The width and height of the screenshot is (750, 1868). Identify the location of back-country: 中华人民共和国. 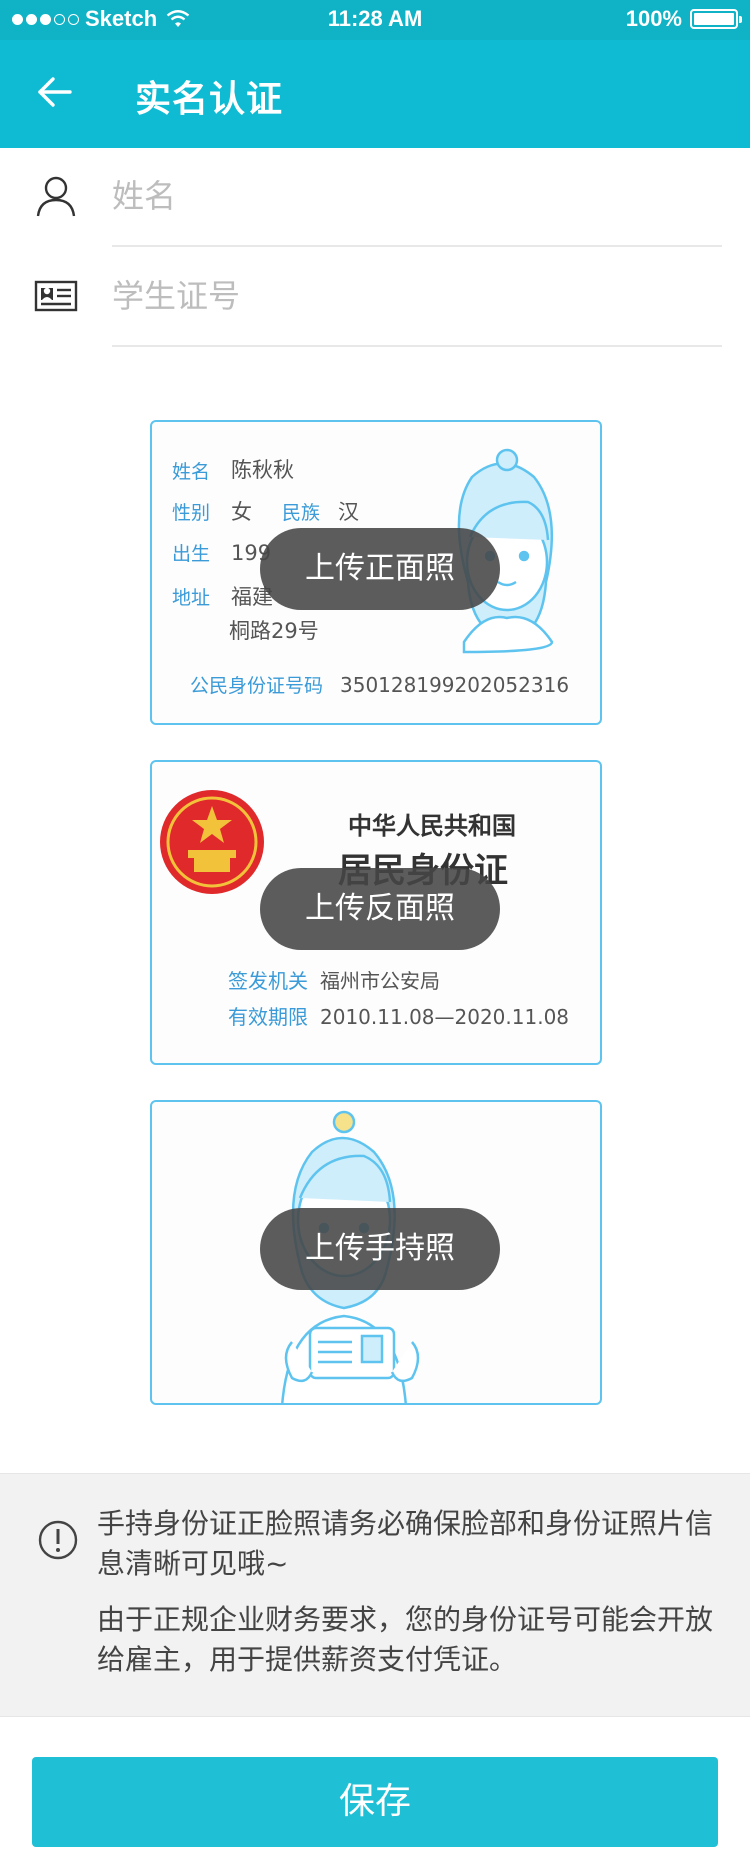
(432, 825).